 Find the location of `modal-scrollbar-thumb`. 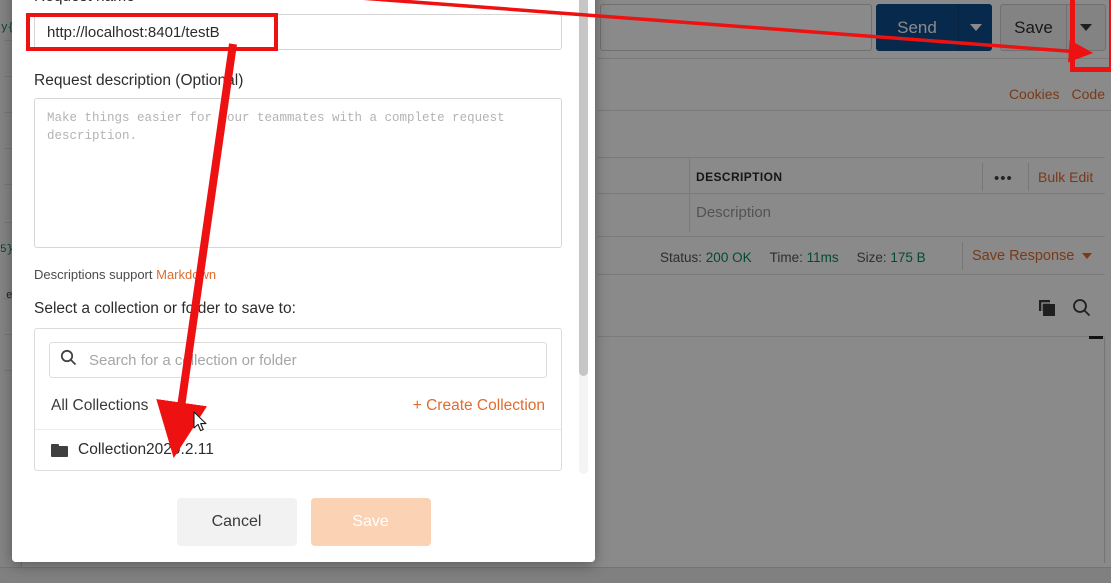

modal-scrollbar-thumb is located at coordinates (583, 188).